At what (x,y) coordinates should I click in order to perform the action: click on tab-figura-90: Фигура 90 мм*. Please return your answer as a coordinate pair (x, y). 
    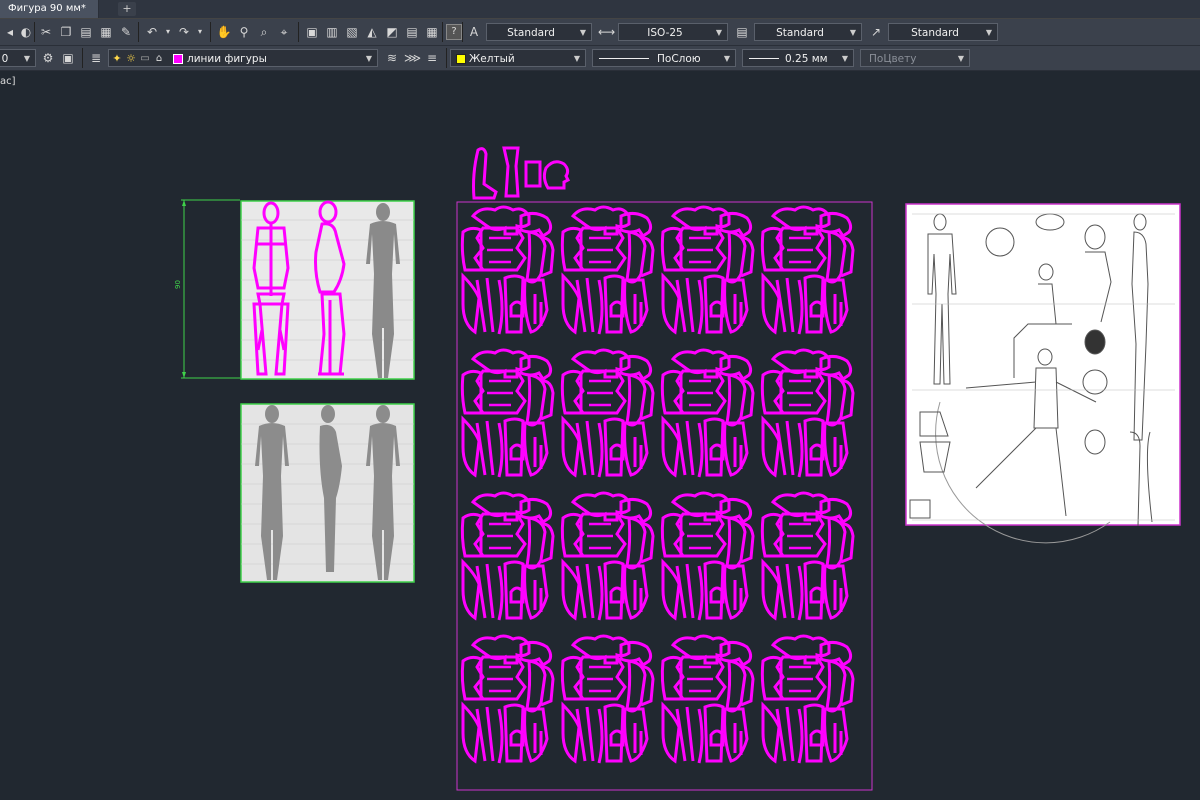
    Looking at the image, I should click on (49, 9).